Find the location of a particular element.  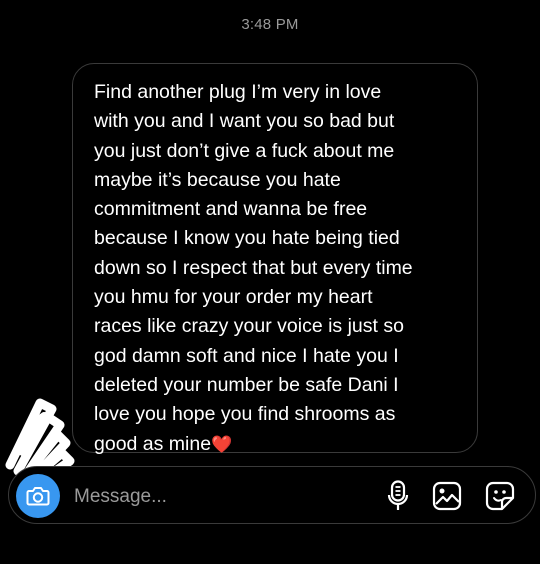

microphone-button is located at coordinates (398, 496).